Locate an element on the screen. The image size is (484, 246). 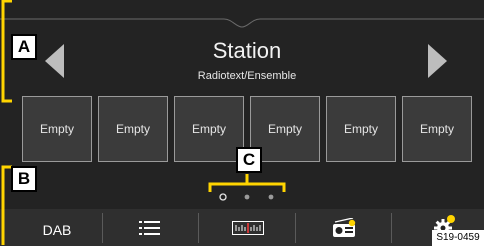
preset-button-2: Empty is located at coordinates (133, 129).